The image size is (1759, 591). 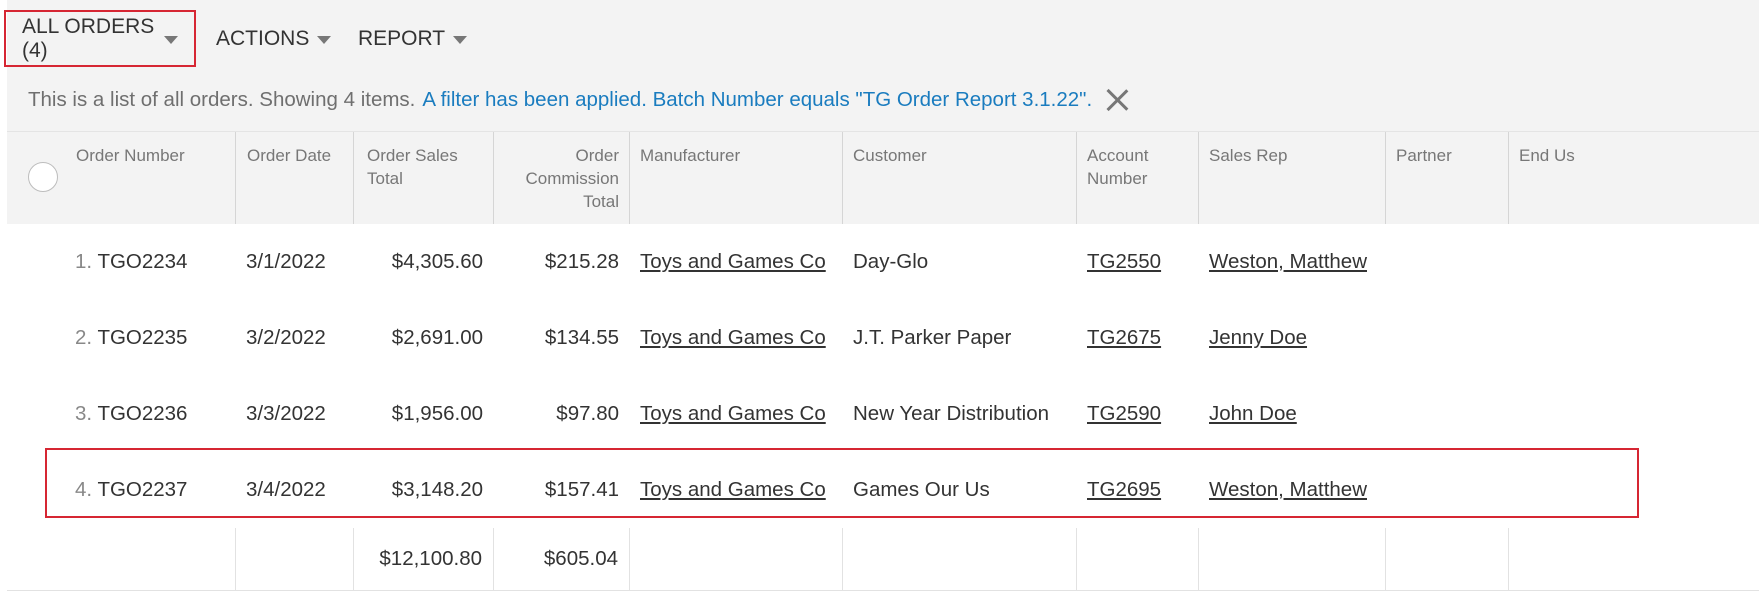 I want to click on commission-total-cell: $215.28, so click(x=581, y=261).